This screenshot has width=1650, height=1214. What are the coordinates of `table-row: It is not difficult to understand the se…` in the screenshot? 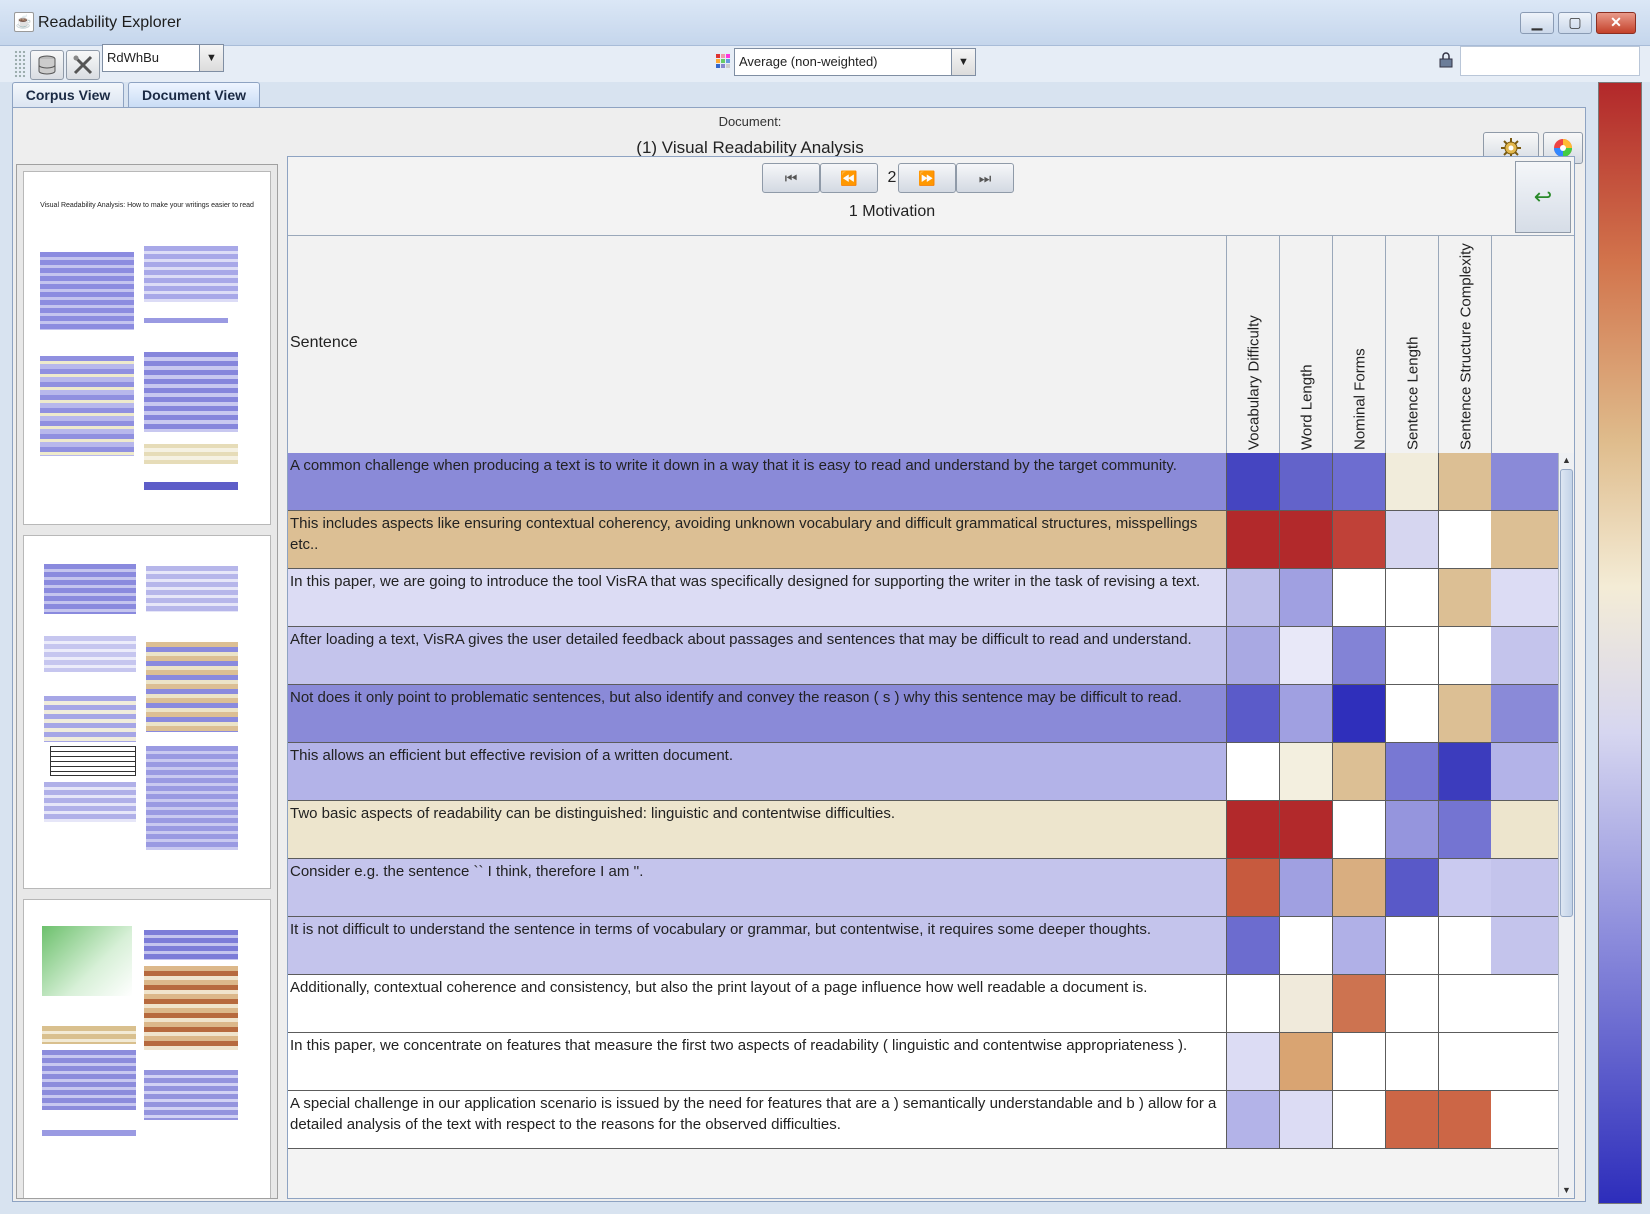 It's located at (923, 946).